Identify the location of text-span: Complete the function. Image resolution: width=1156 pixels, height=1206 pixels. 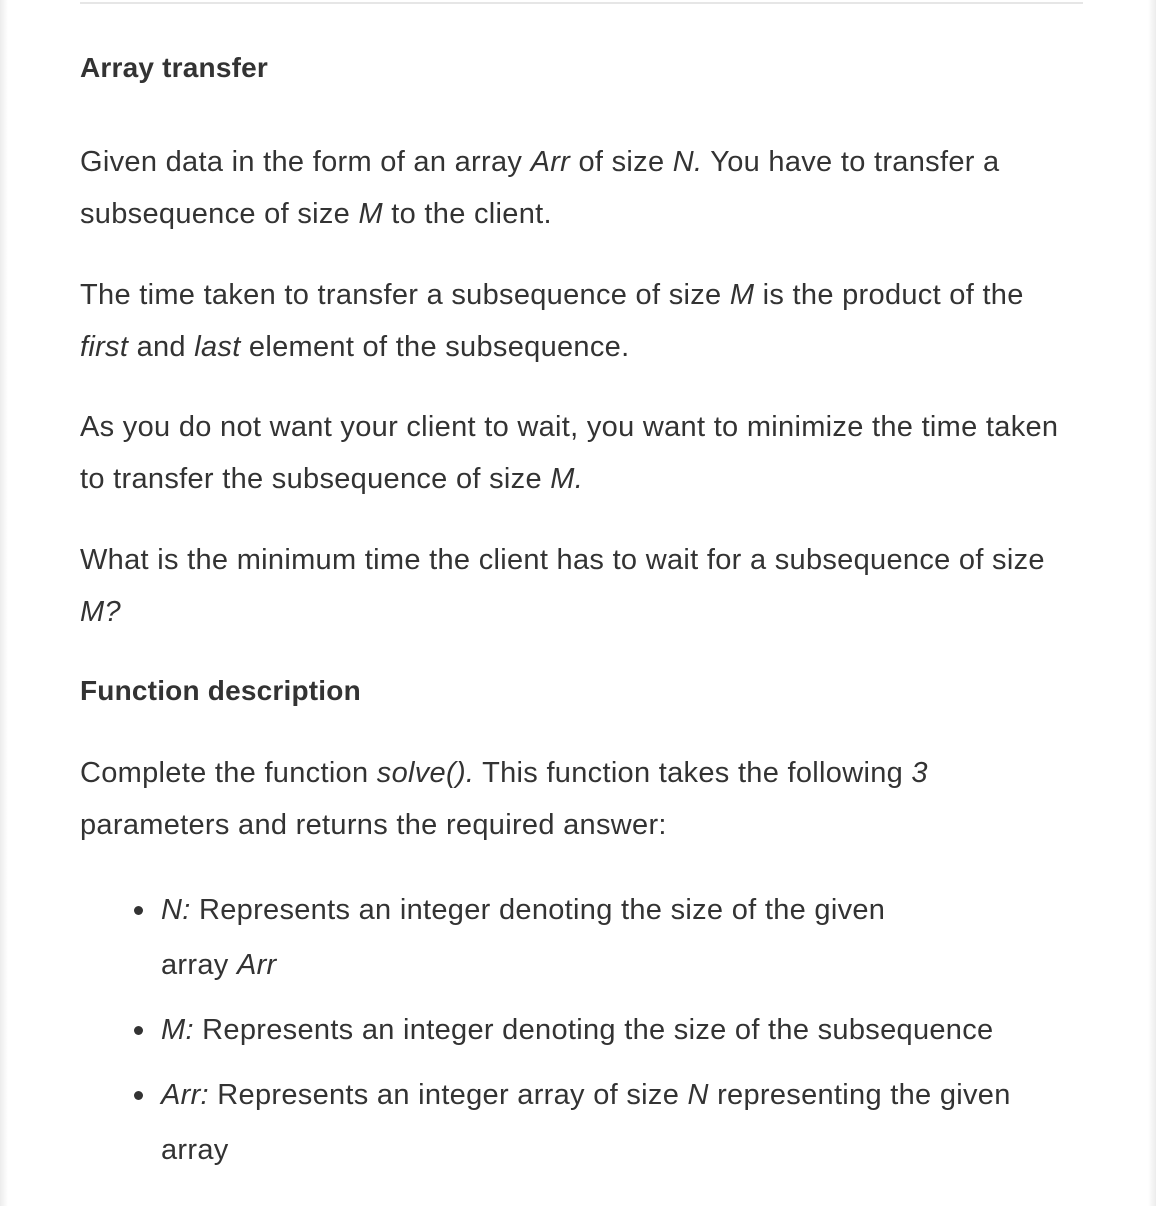
(228, 773).